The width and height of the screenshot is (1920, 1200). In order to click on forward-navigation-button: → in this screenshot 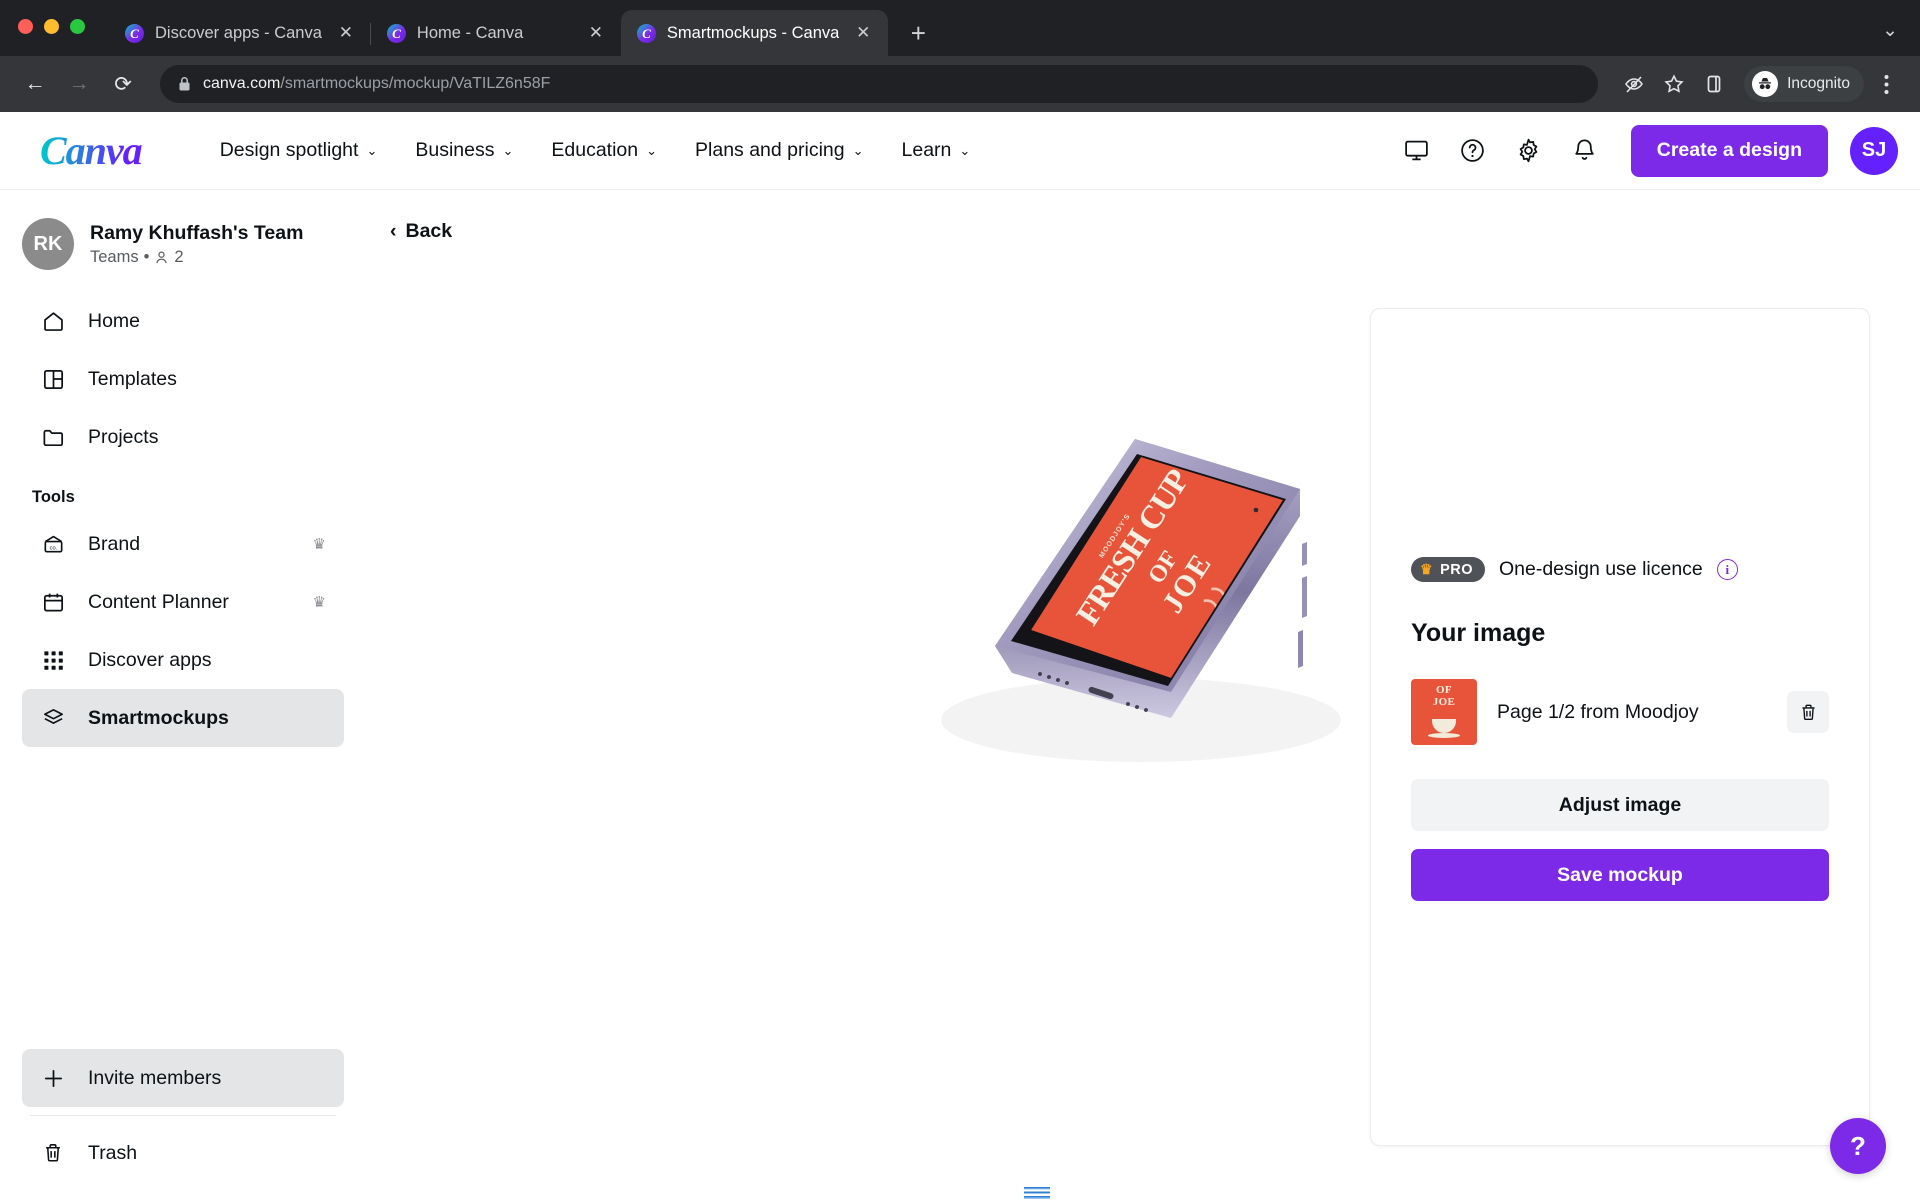, I will do `click(79, 84)`.